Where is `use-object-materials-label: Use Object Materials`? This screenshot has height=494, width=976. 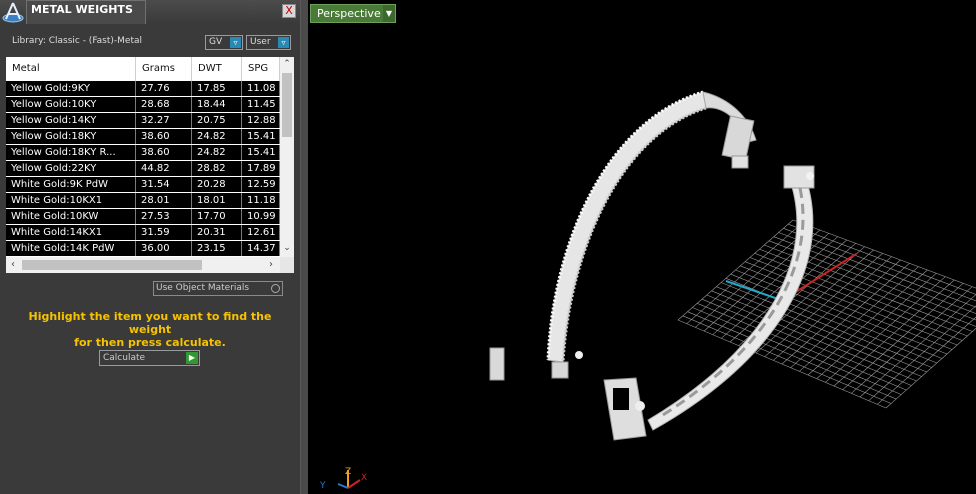
use-object-materials-label: Use Object Materials is located at coordinates (203, 288).